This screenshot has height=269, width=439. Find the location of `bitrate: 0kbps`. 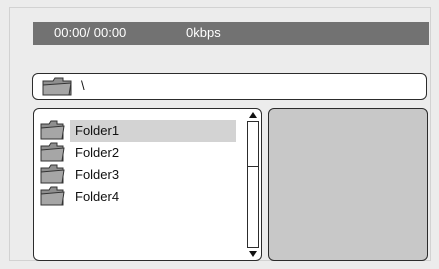

bitrate: 0kbps is located at coordinates (203, 32).